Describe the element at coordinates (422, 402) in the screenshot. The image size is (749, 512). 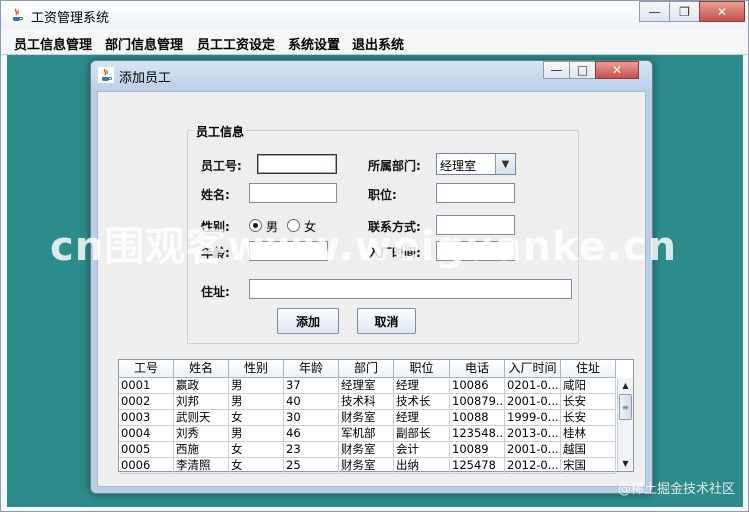
I see `table-cell: 技术长` at that location.